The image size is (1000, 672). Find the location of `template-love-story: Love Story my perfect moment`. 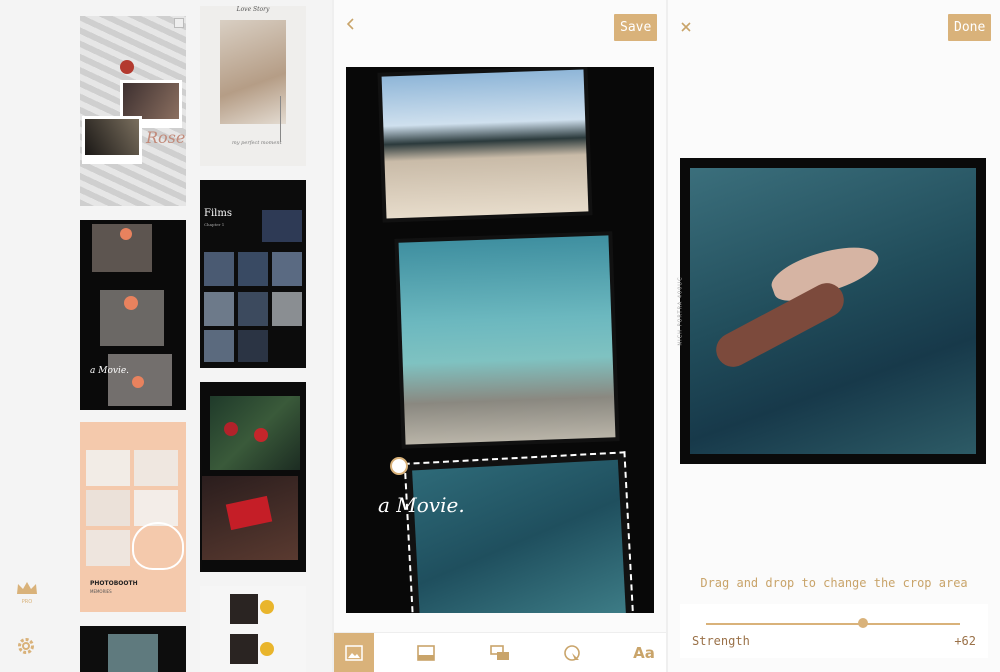

template-love-story: Love Story my perfect moment is located at coordinates (253, 86).